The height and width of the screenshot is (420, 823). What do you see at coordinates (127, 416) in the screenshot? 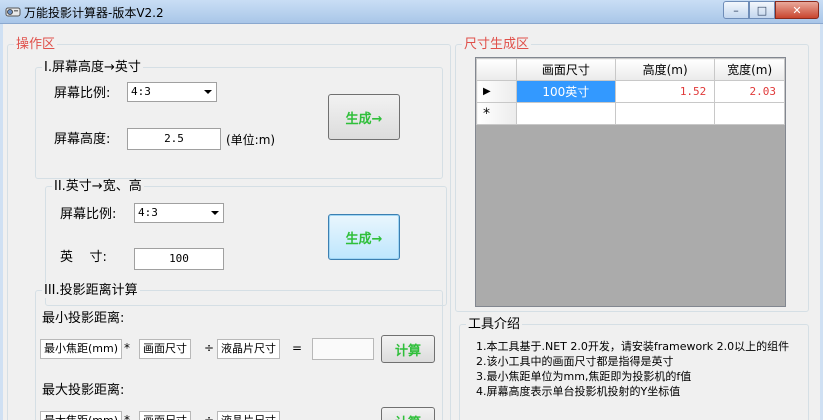
I see `times-operator-2: *` at bounding box center [127, 416].